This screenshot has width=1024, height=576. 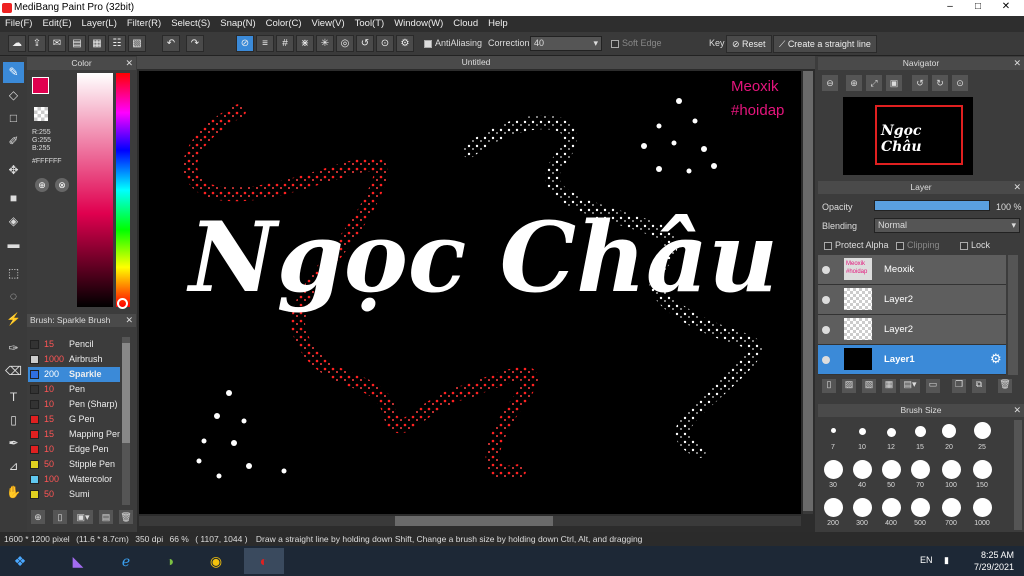 I want to click on palette2-icon: ⊗, so click(x=62, y=185).